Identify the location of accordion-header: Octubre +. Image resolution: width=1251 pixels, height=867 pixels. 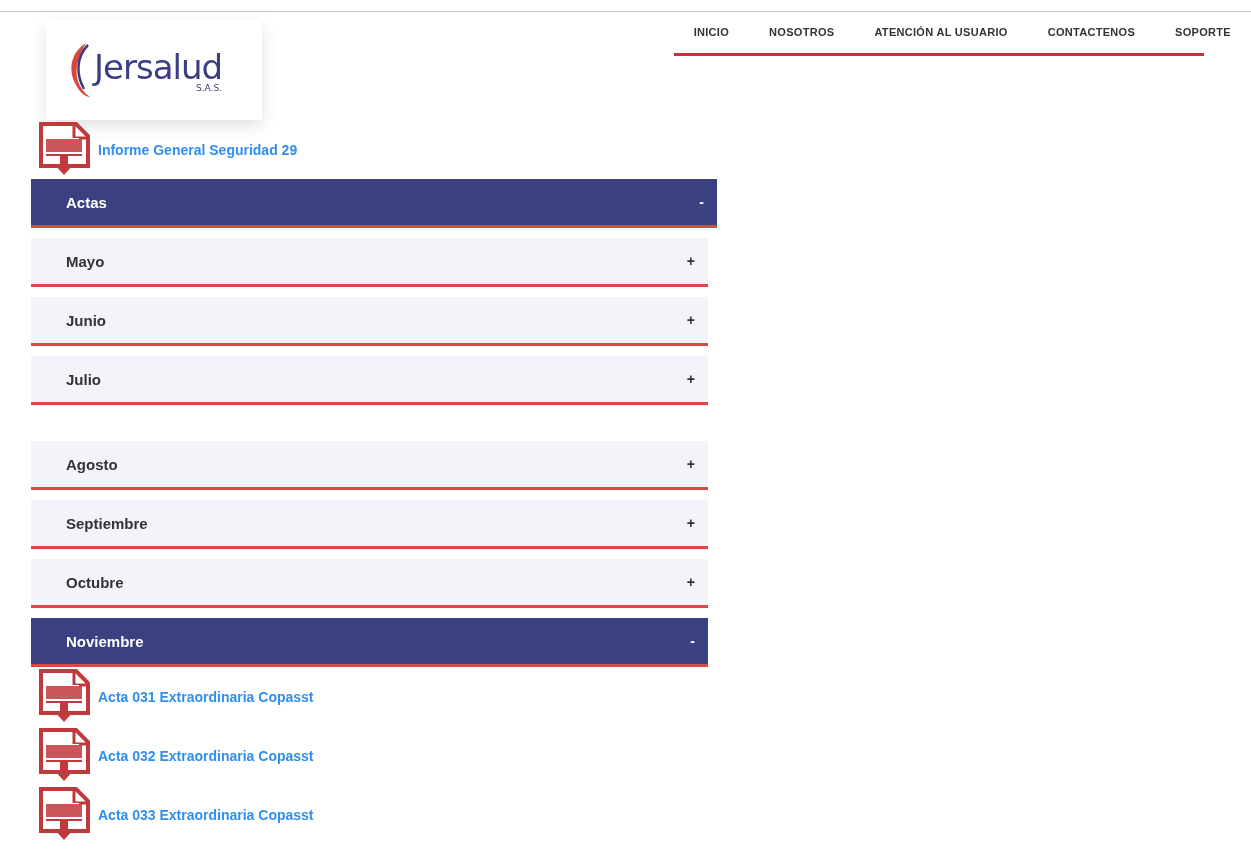
(369, 583).